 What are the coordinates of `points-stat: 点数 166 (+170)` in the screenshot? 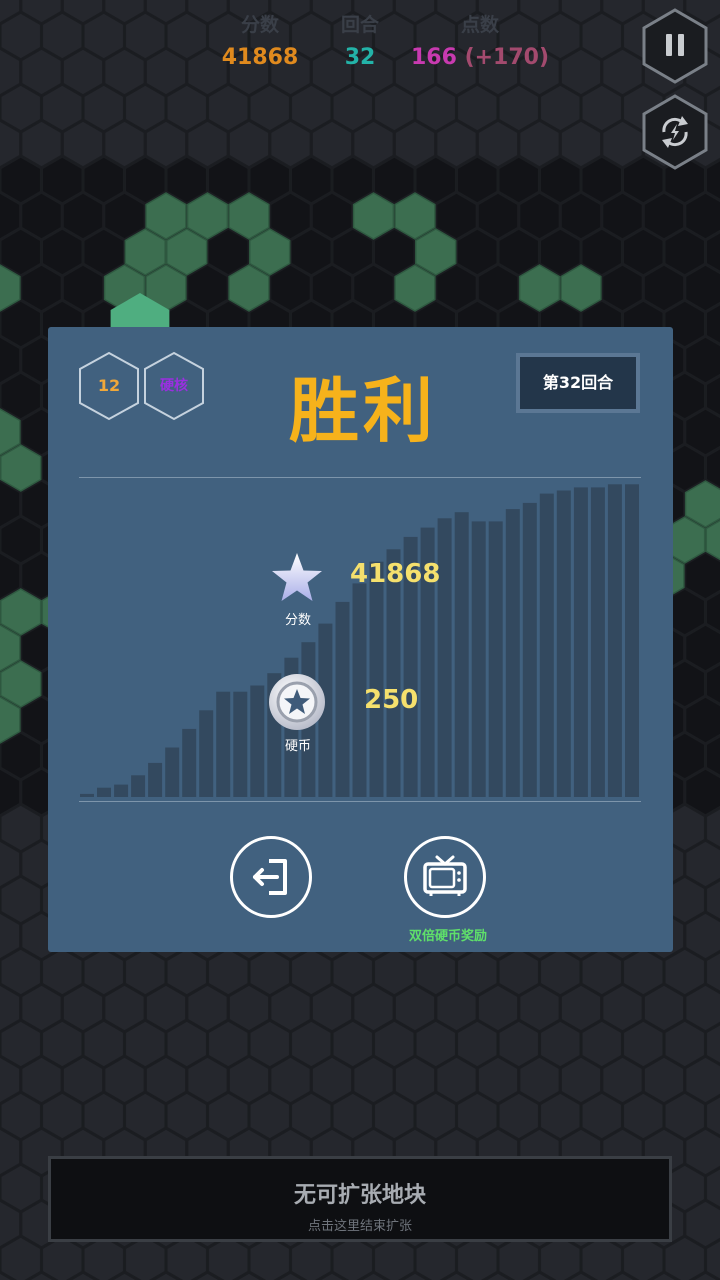 It's located at (480, 43).